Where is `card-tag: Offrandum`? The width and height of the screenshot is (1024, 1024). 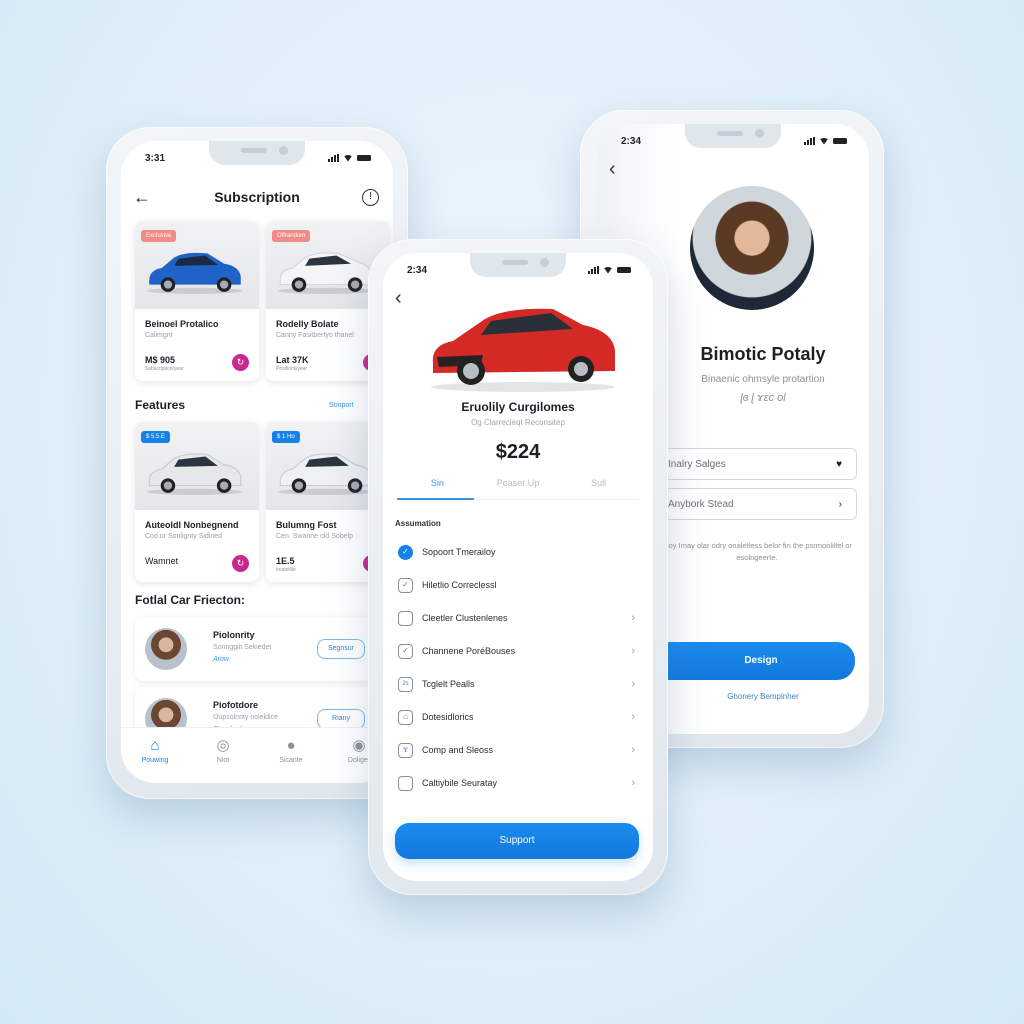 card-tag: Offrandum is located at coordinates (291, 236).